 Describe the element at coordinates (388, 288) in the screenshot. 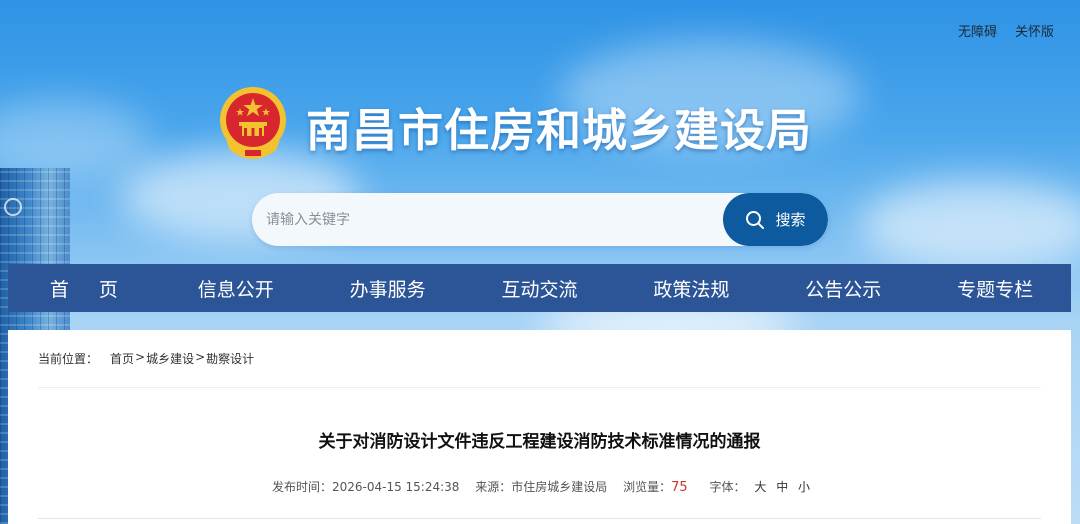

I see `nav-item-services: 办事服务` at that location.